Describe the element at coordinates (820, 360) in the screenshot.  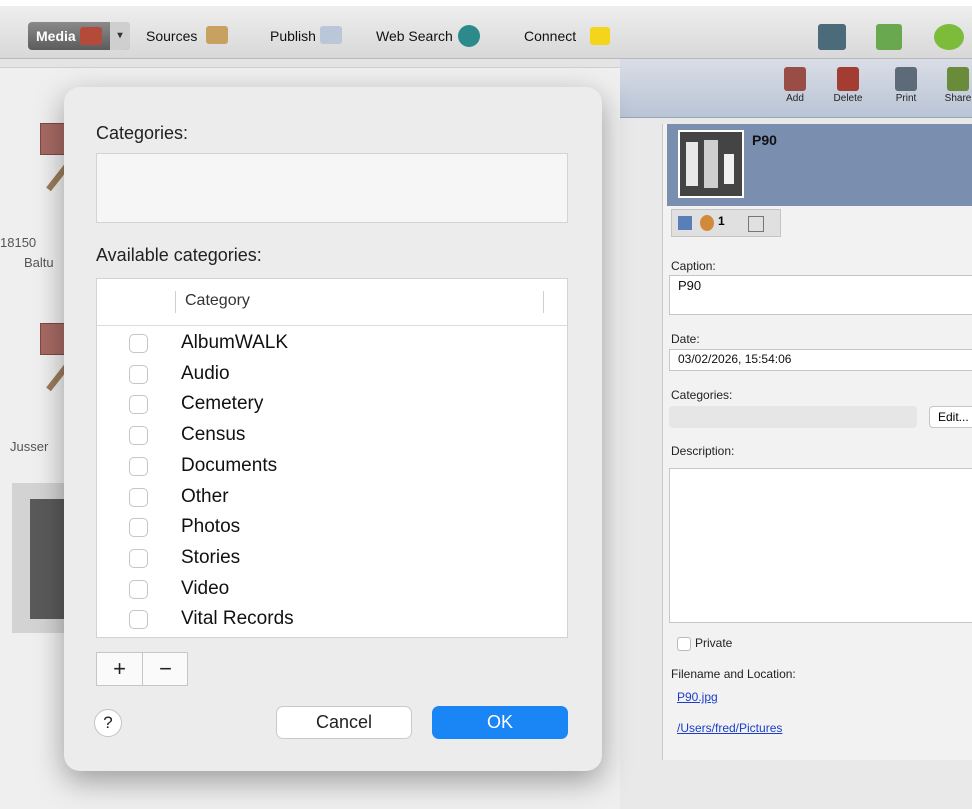
I see `date-field: 03/02/2026, 15:54:06` at that location.